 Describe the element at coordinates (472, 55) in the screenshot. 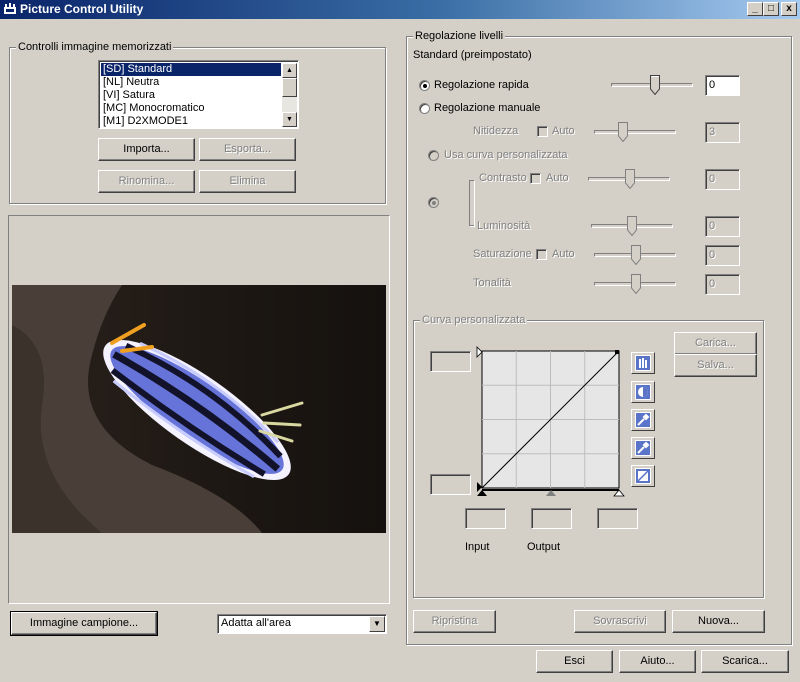

I see `levels-subtitle: Standard (preimpostato)` at that location.